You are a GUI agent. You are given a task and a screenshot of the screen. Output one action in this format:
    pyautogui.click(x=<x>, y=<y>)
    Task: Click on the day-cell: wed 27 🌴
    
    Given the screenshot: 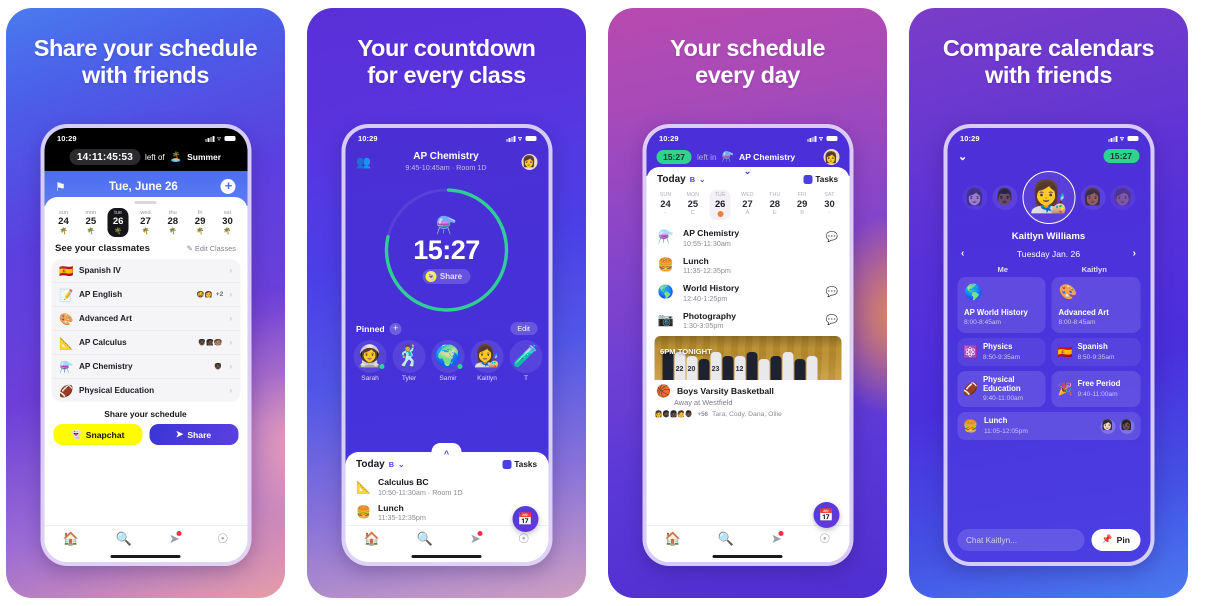 What is the action you would take?
    pyautogui.click(x=145, y=222)
    